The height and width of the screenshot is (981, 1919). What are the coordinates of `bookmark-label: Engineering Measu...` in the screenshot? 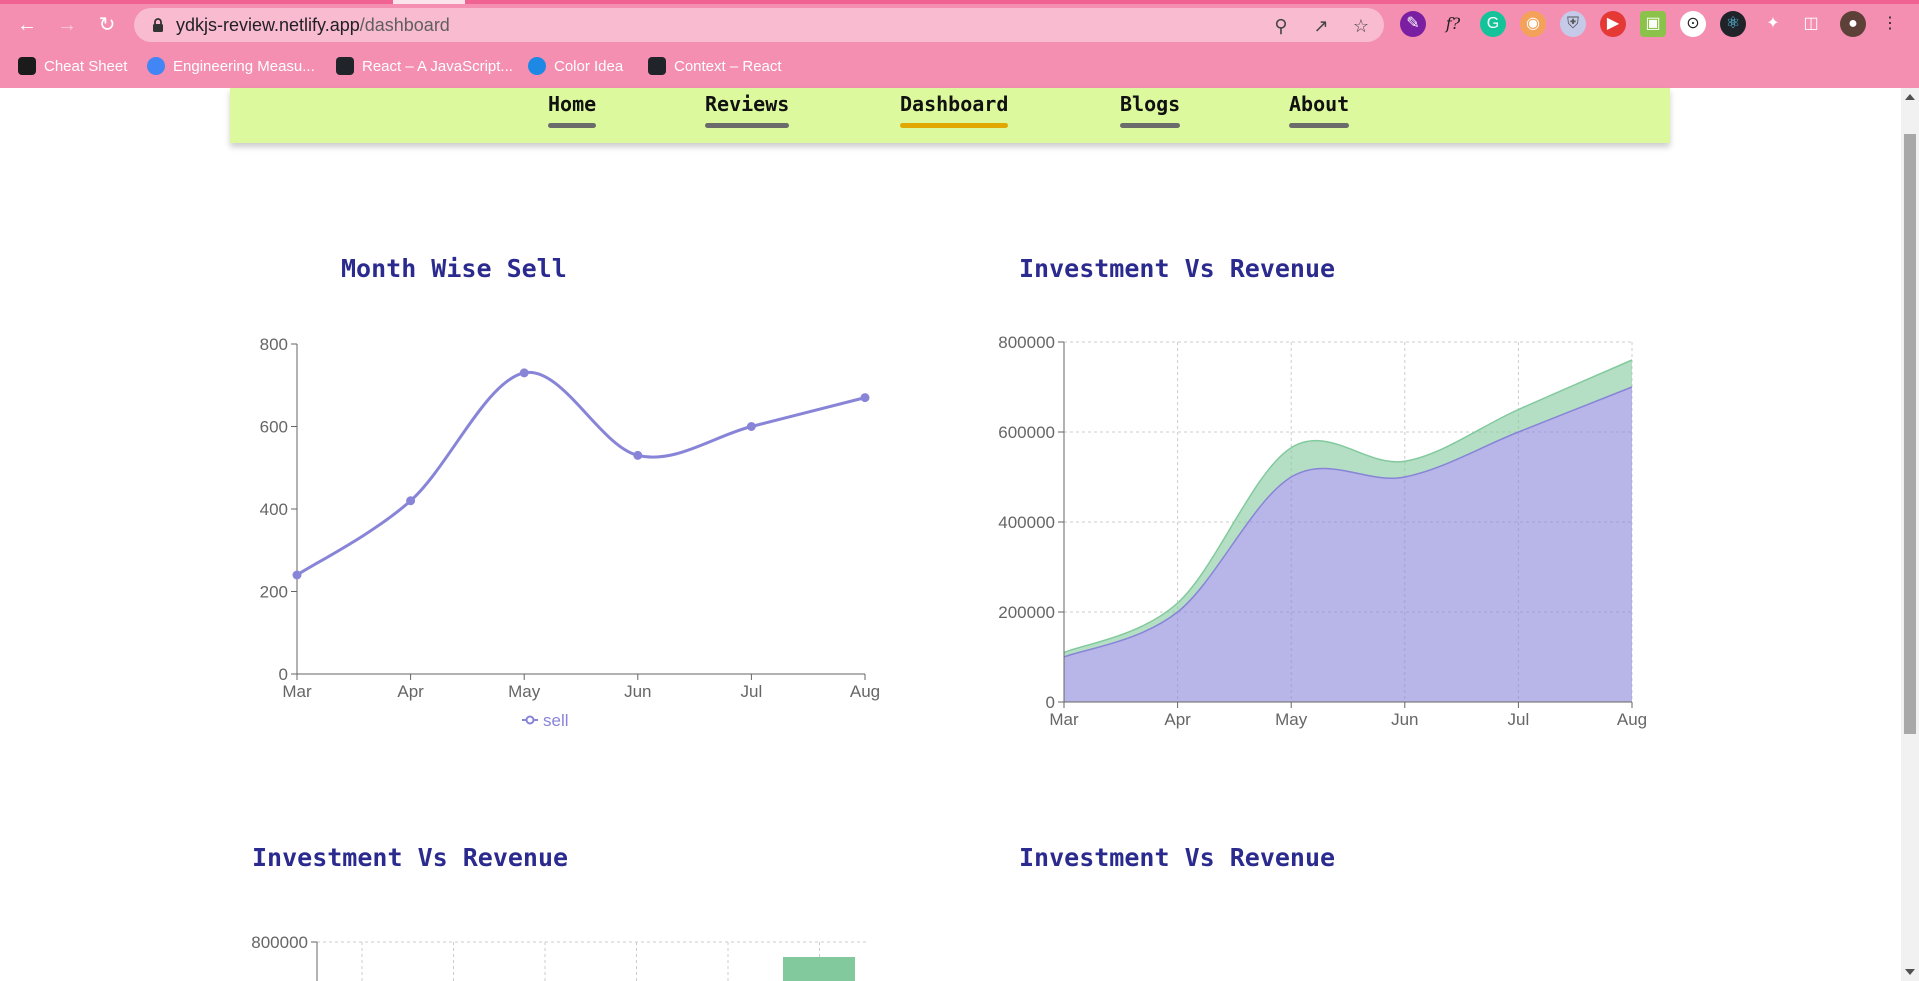 It's located at (244, 66).